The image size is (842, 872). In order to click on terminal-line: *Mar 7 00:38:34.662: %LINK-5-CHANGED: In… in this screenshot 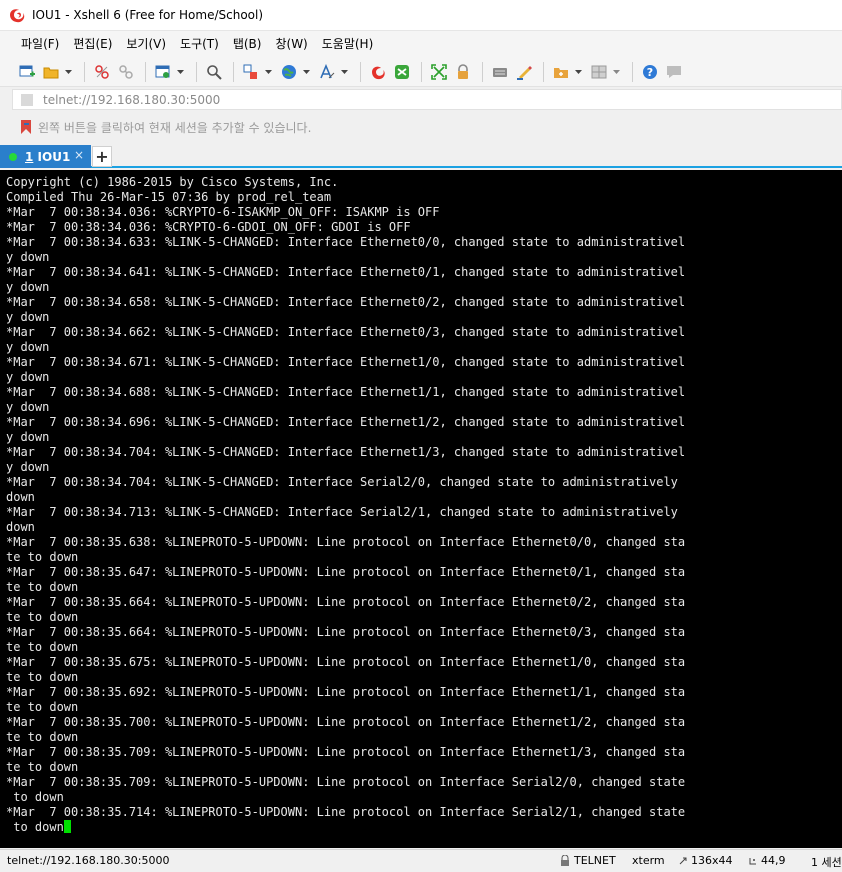, I will do `click(424, 332)`.